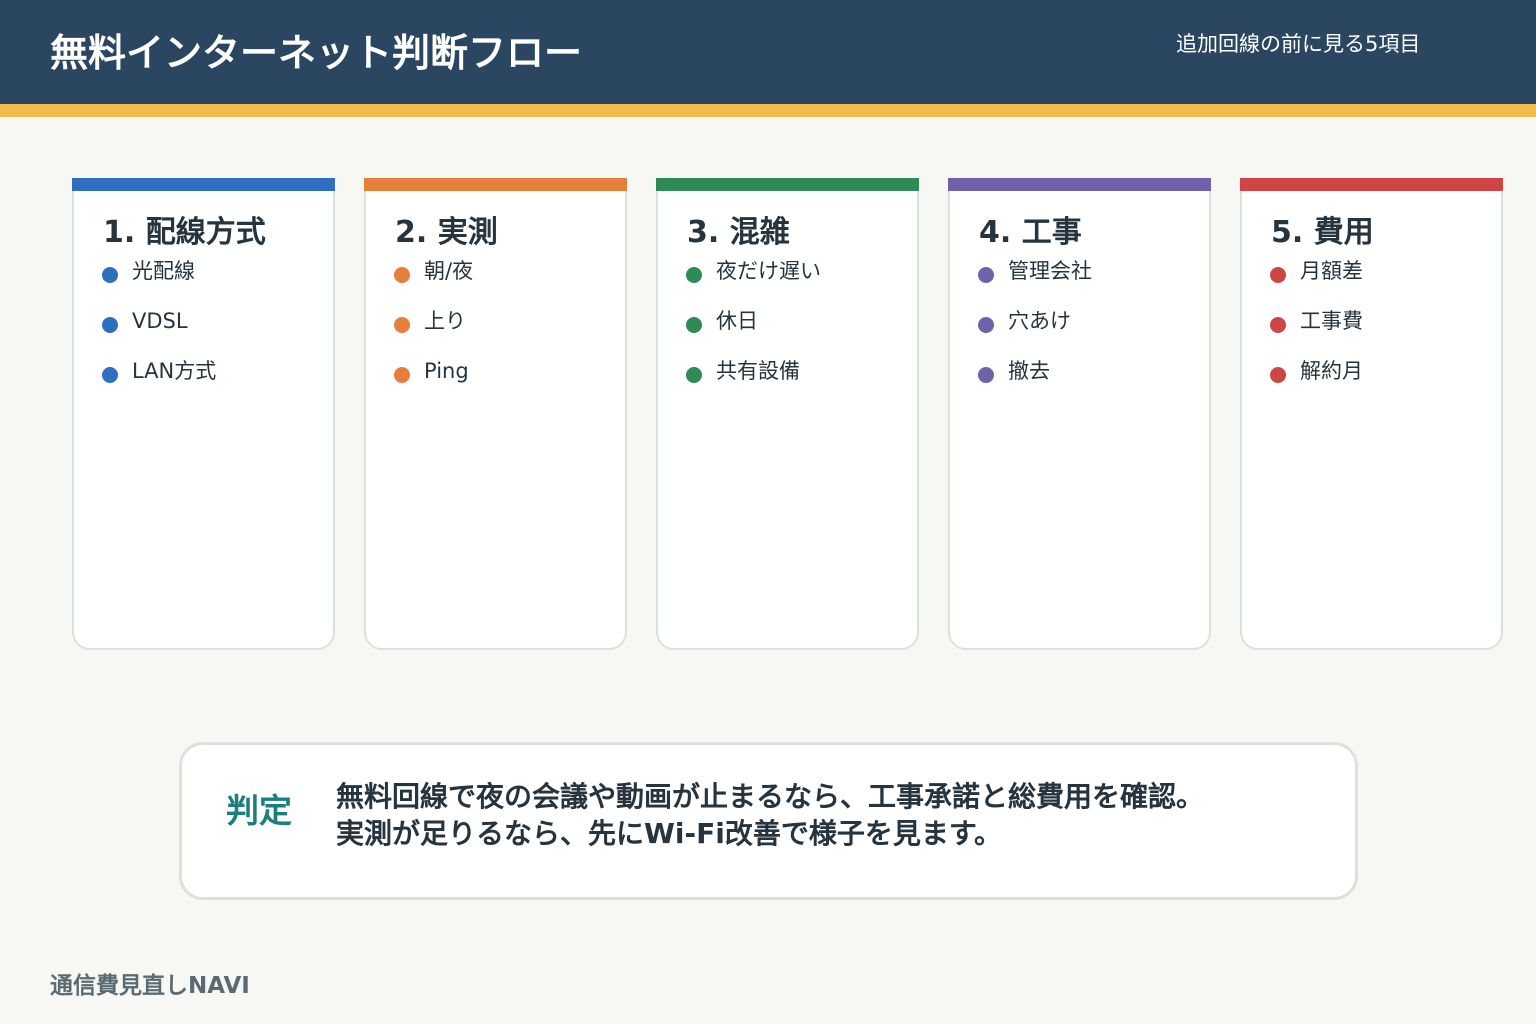 Image resolution: width=1536 pixels, height=1024 pixels. What do you see at coordinates (1079, 414) in the screenshot?
I see `criteria-card: 4. 工事管理会社穴あけ撤去` at bounding box center [1079, 414].